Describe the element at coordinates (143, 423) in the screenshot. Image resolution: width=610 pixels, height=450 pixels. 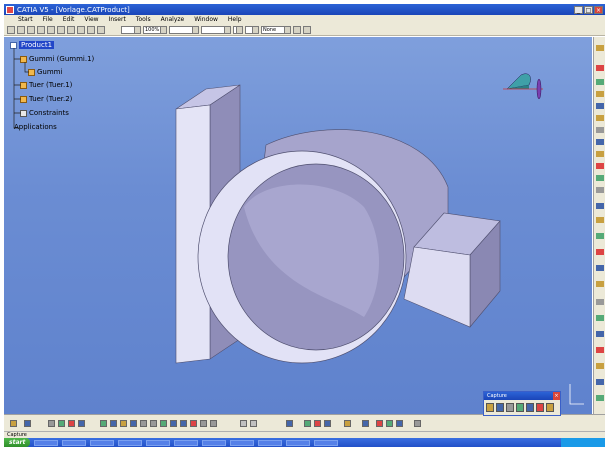
I see `zoom-in-icon` at that location.